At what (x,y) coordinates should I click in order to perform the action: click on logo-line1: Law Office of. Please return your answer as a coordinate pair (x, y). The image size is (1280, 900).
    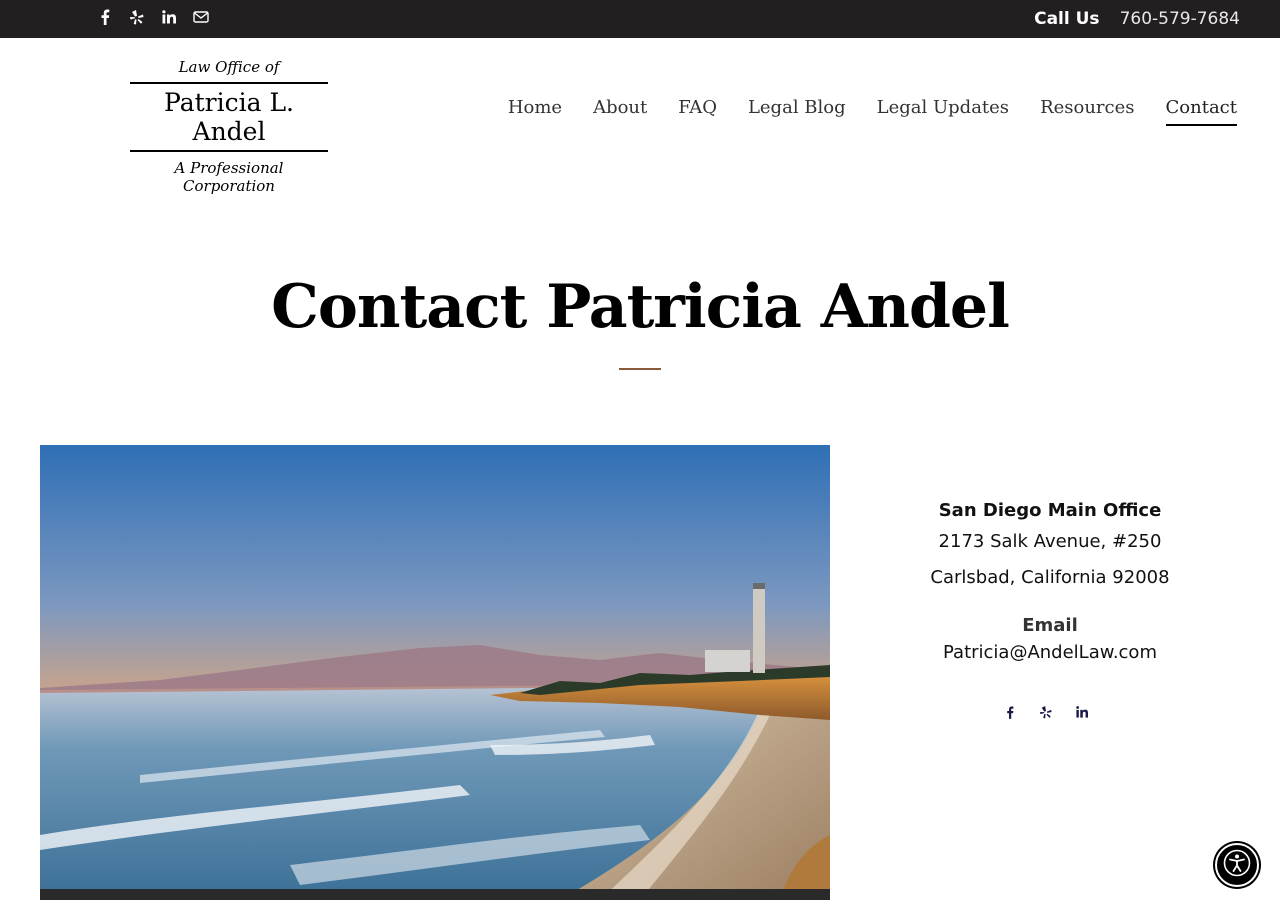
    Looking at the image, I should click on (229, 67).